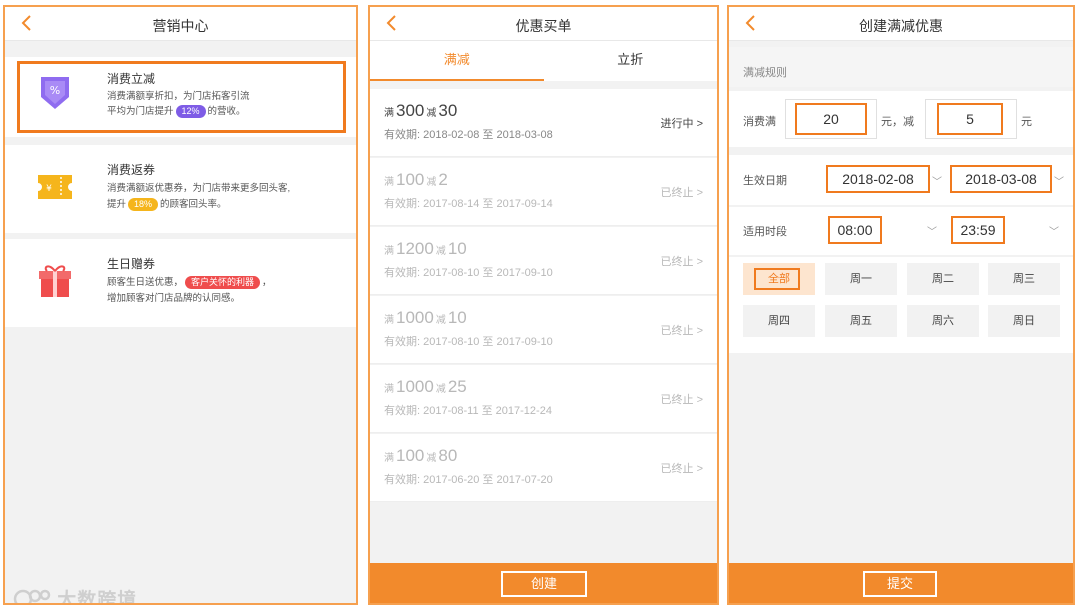  Describe the element at coordinates (457, 386) in the screenshot. I see `rule-minus-amount: 25` at that location.